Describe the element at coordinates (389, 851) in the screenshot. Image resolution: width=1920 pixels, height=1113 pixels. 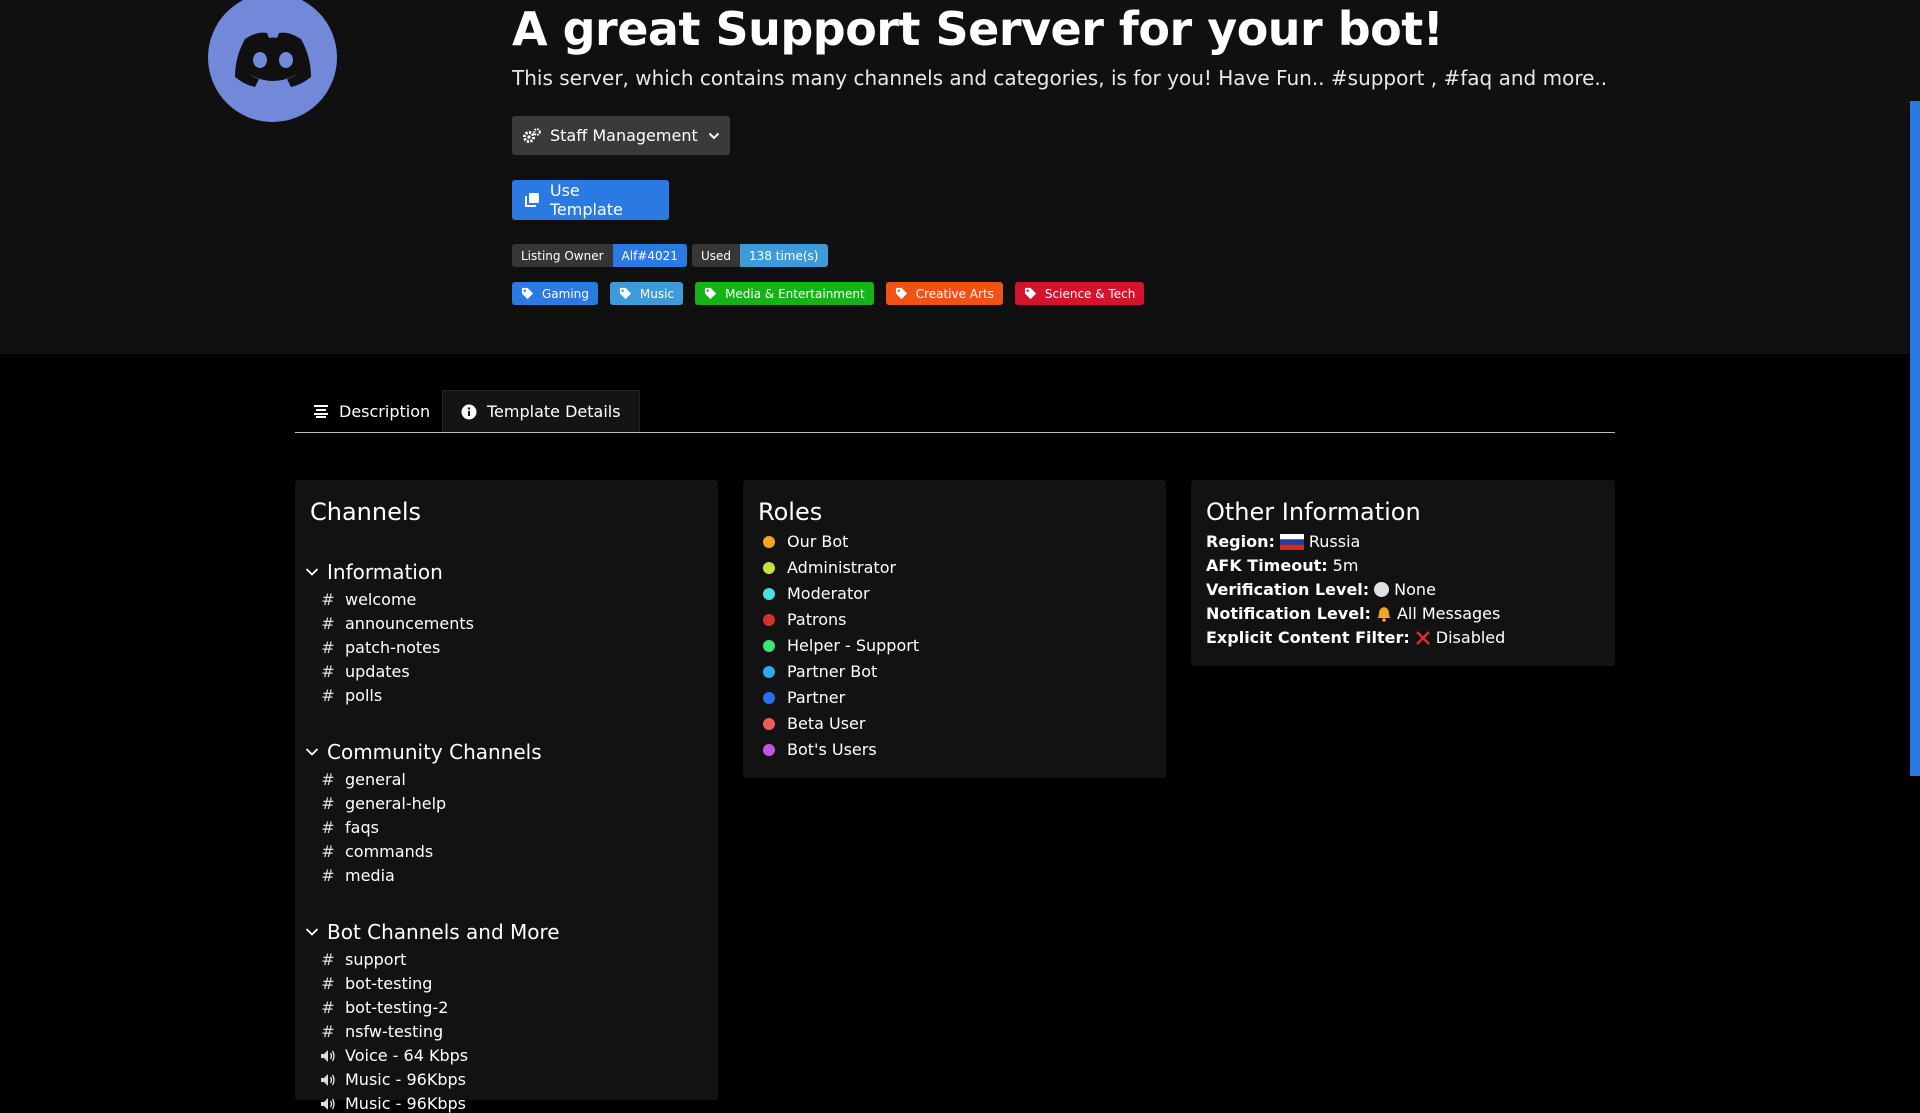
I see `channel-name: commands` at that location.